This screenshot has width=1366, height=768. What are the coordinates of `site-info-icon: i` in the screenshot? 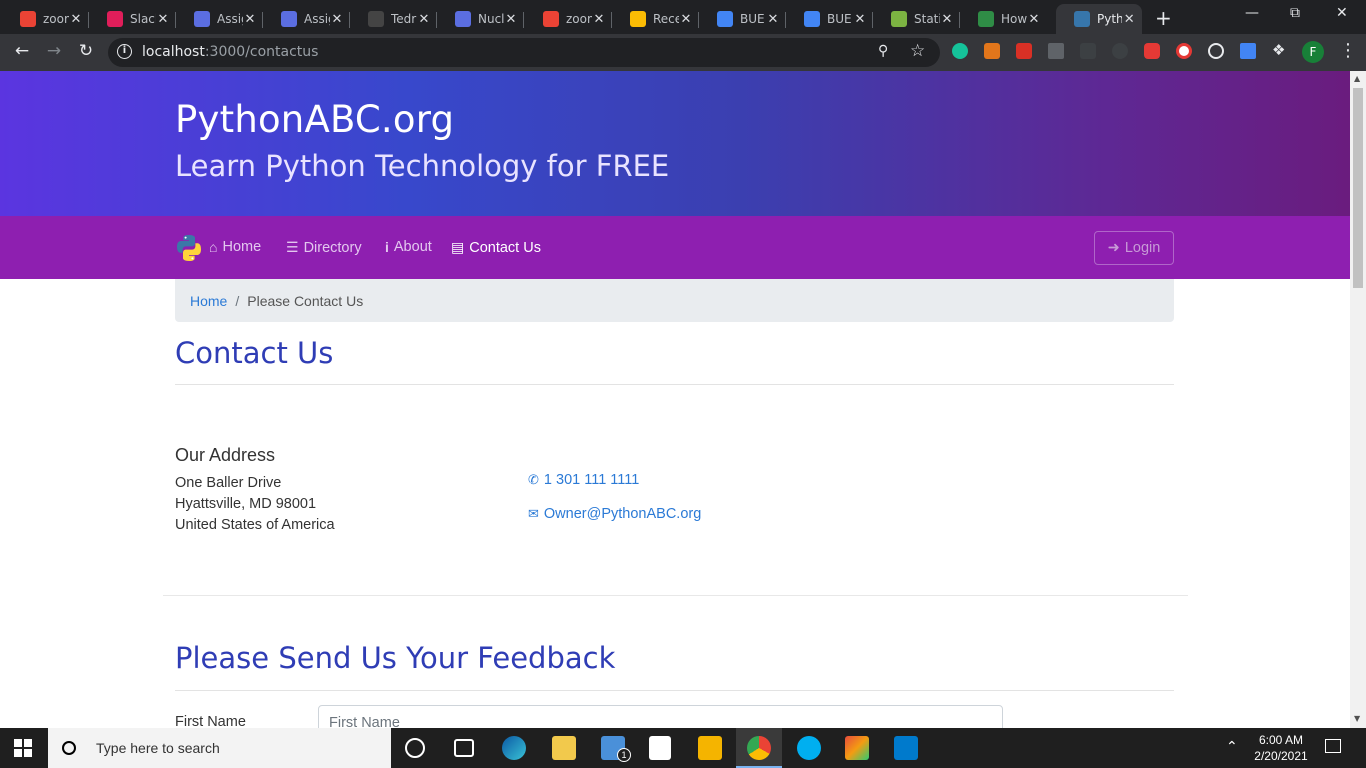 It's located at (124, 51).